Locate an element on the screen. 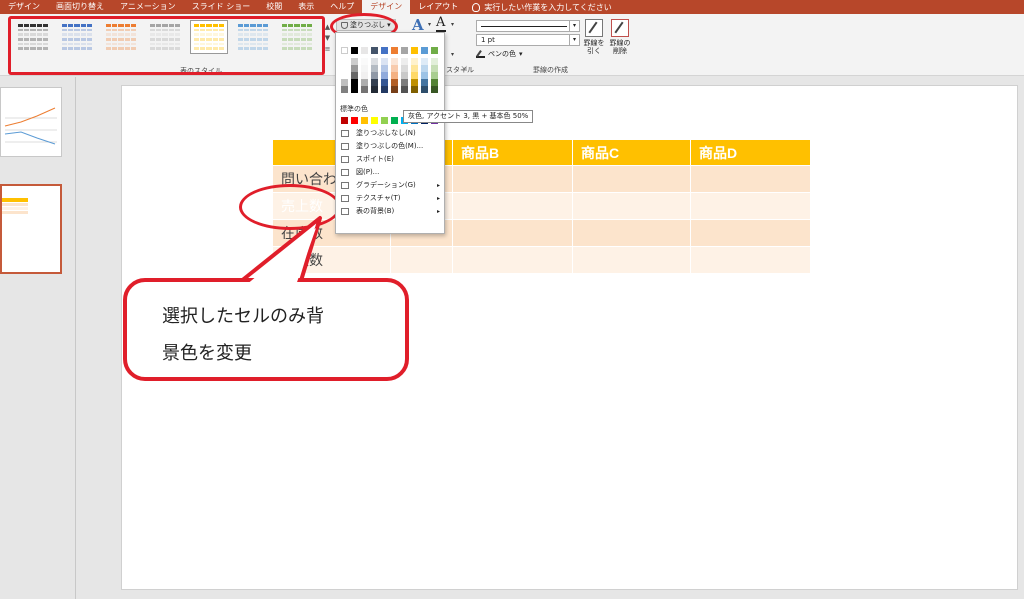 The image size is (1024, 599). tab-table-design: デザイン is located at coordinates (386, 7).